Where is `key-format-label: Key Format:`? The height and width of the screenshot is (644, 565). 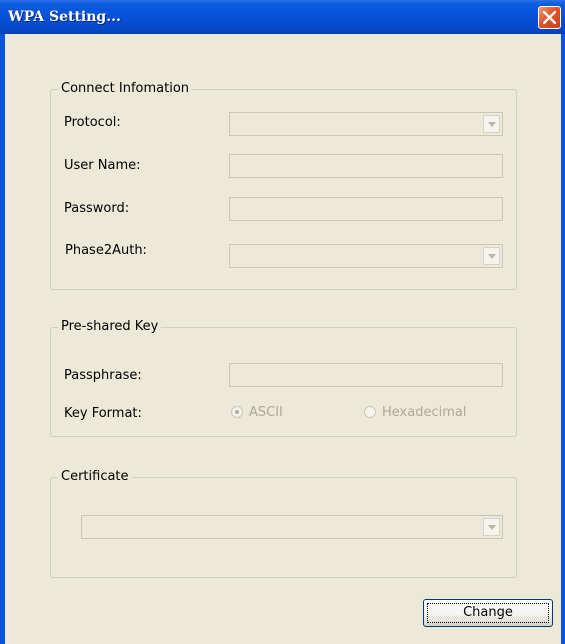
key-format-label: Key Format: is located at coordinates (103, 413).